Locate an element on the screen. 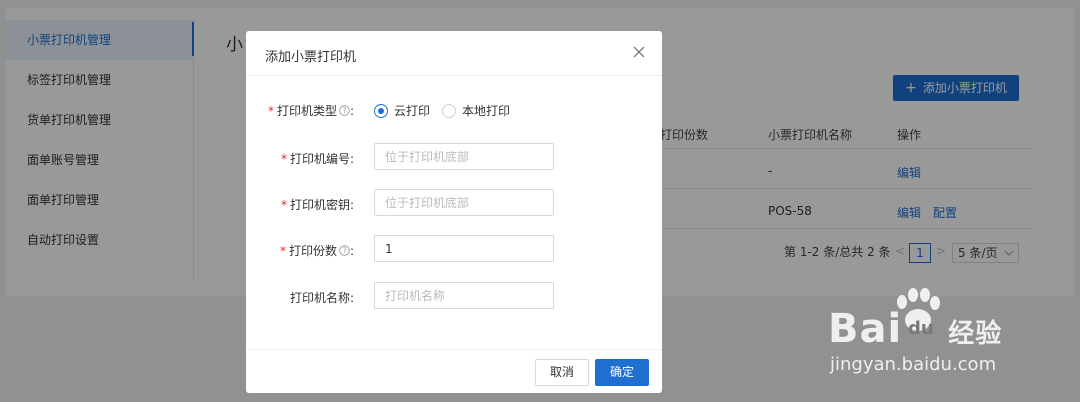  printer-serial-label-text: 打印机编号 is located at coordinates (319, 159).